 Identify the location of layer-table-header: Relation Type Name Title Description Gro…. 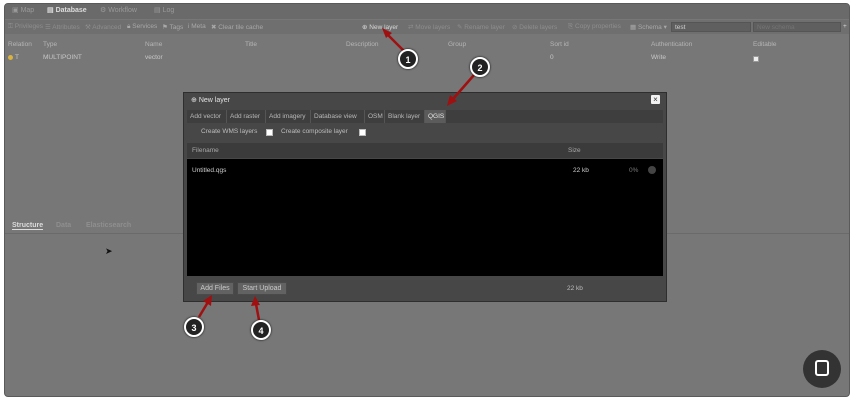
(427, 45).